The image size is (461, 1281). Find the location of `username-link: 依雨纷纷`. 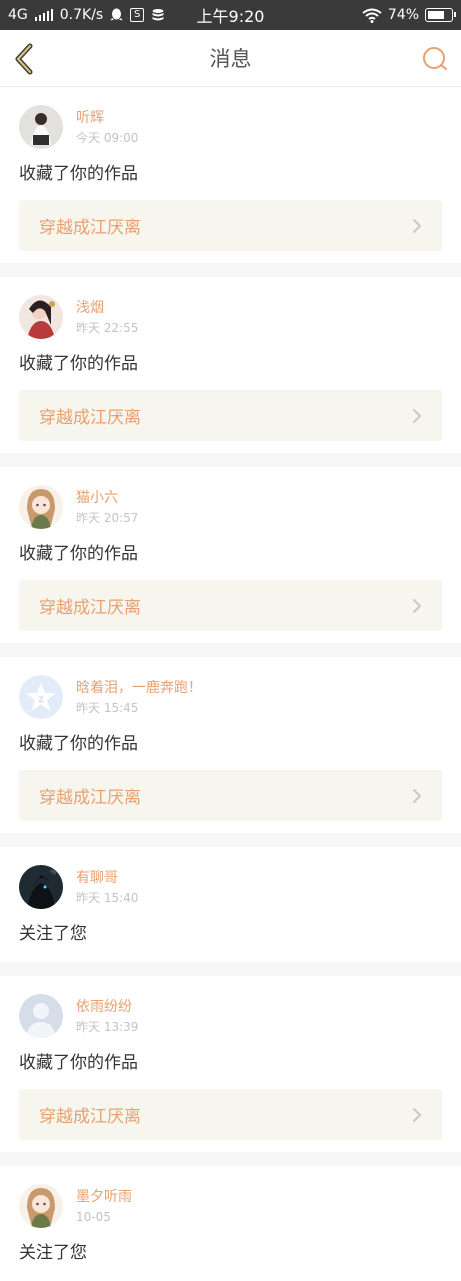

username-link: 依雨纷纷 is located at coordinates (107, 1007).